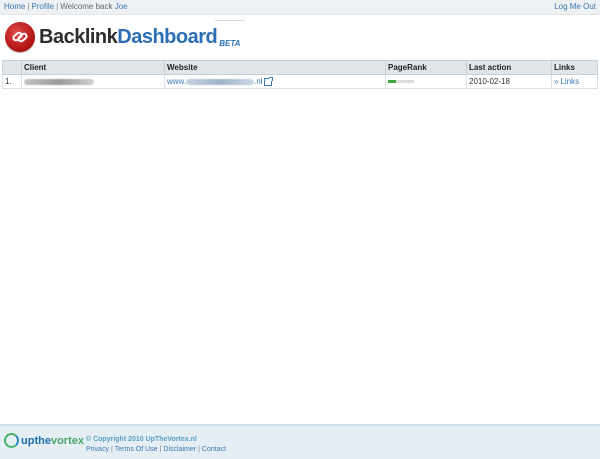  Describe the element at coordinates (300, 7) in the screenshot. I see `top-navigation-bar: Home | Profile | Welcome back Joe Log Me Out` at that location.